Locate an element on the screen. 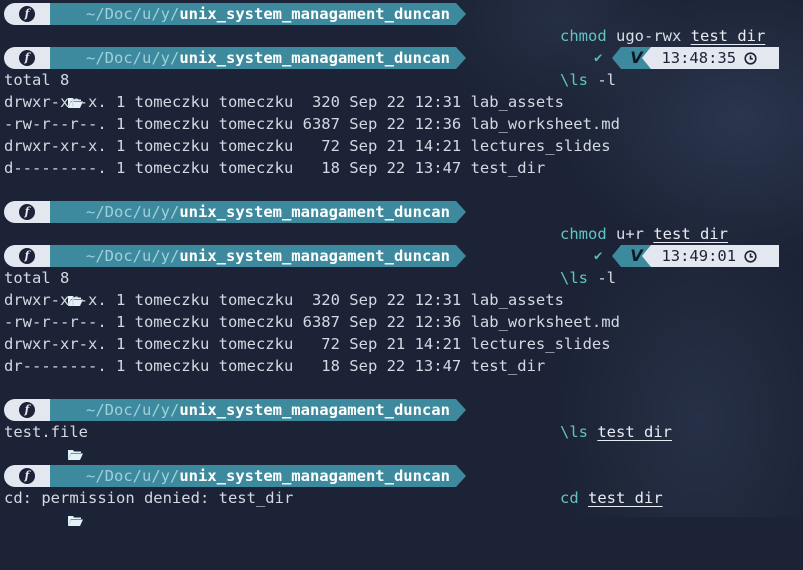 The height and width of the screenshot is (570, 803). command-3: chmod u+r test_dir is located at coordinates (616, 222).